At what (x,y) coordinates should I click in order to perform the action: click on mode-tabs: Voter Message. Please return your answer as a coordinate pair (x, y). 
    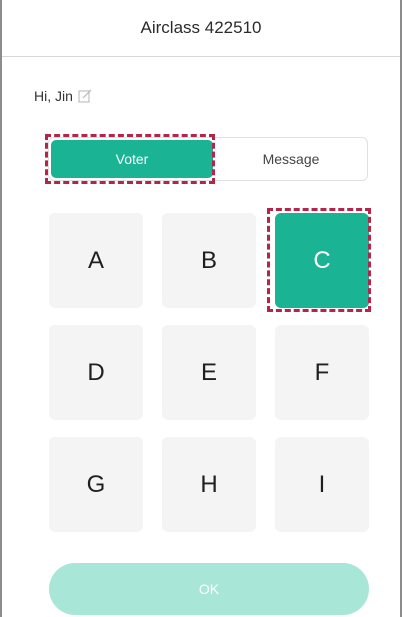
    Looking at the image, I should click on (208, 159).